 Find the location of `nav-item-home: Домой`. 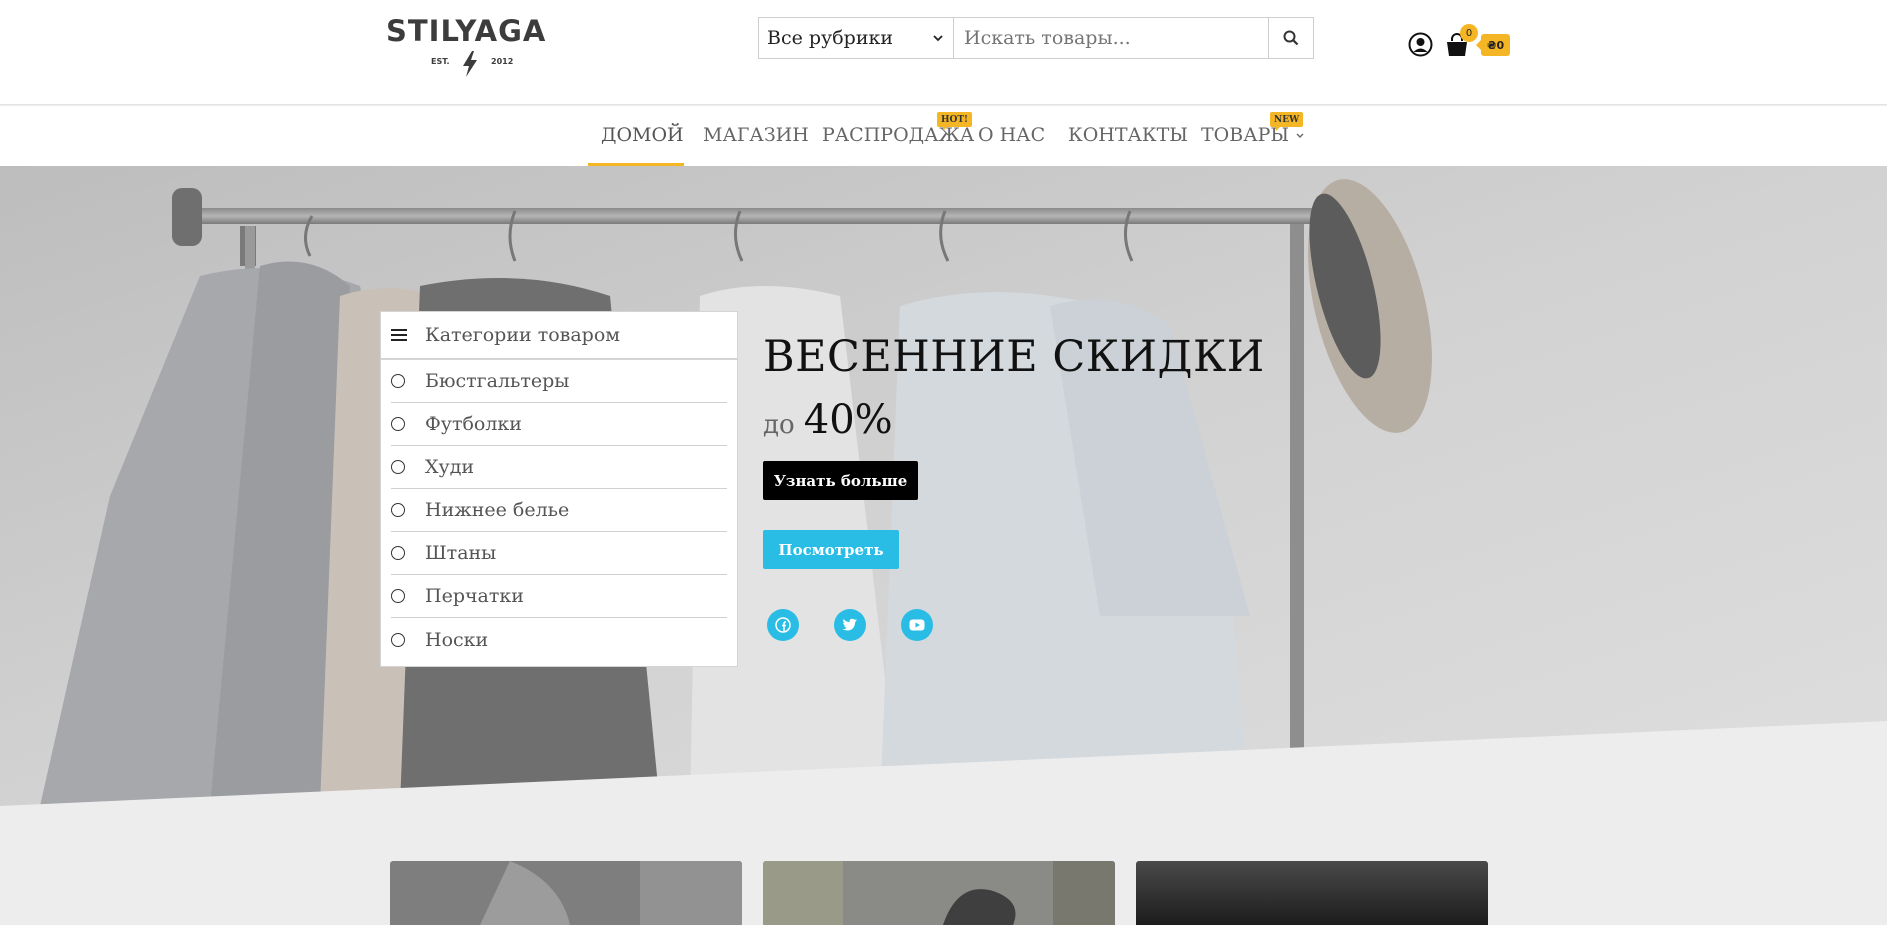

nav-item-home: Домой is located at coordinates (642, 135).